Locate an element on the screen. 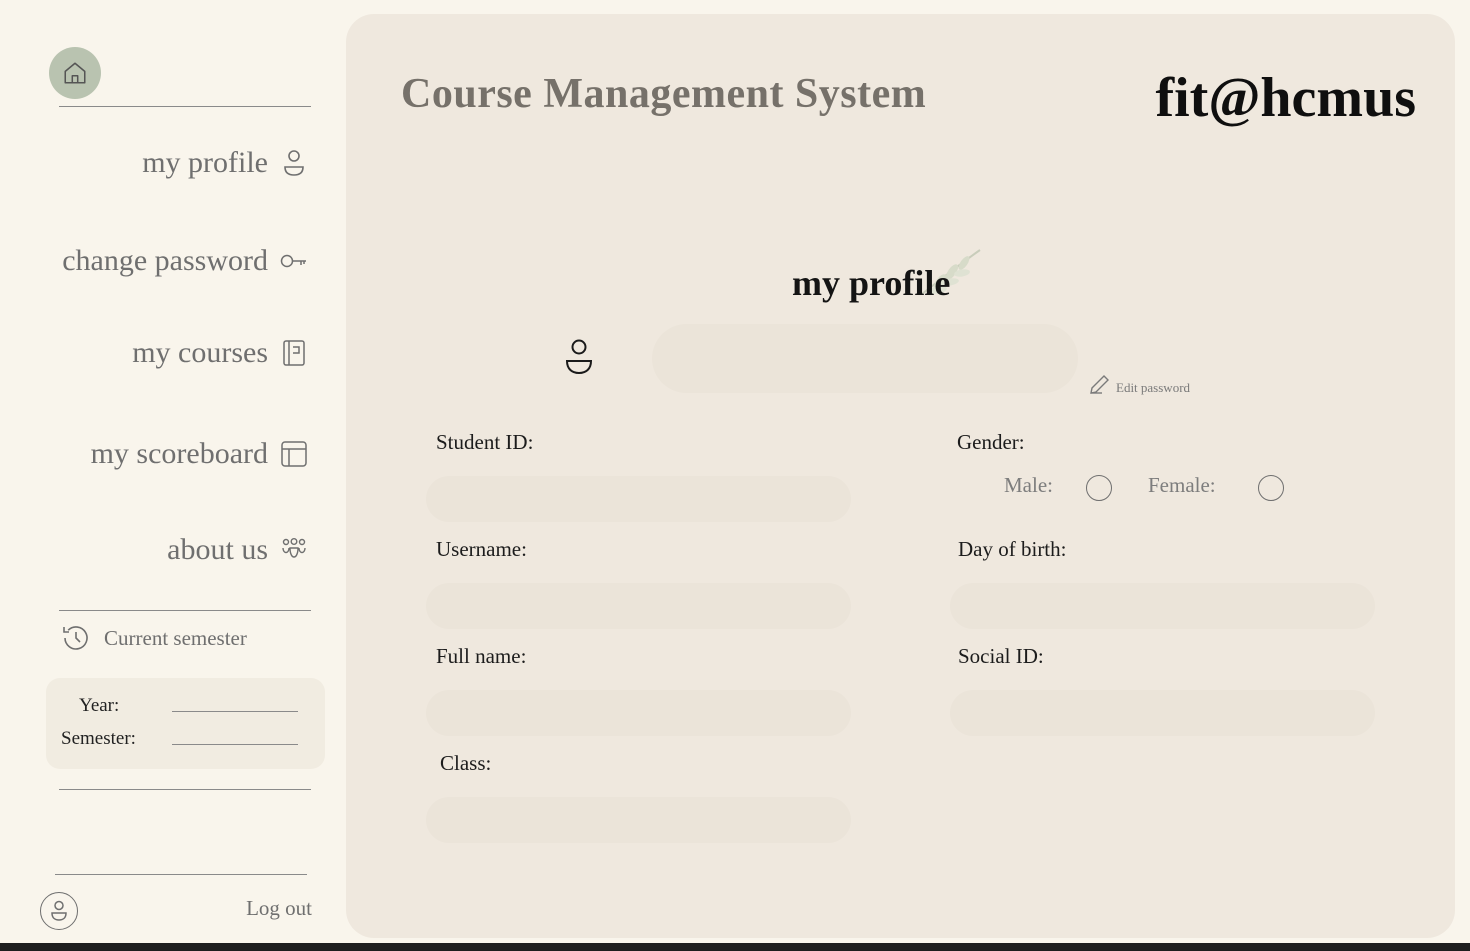 Image resolution: width=1470 pixels, height=951 pixels. social-id-label: Social ID: is located at coordinates (1001, 656).